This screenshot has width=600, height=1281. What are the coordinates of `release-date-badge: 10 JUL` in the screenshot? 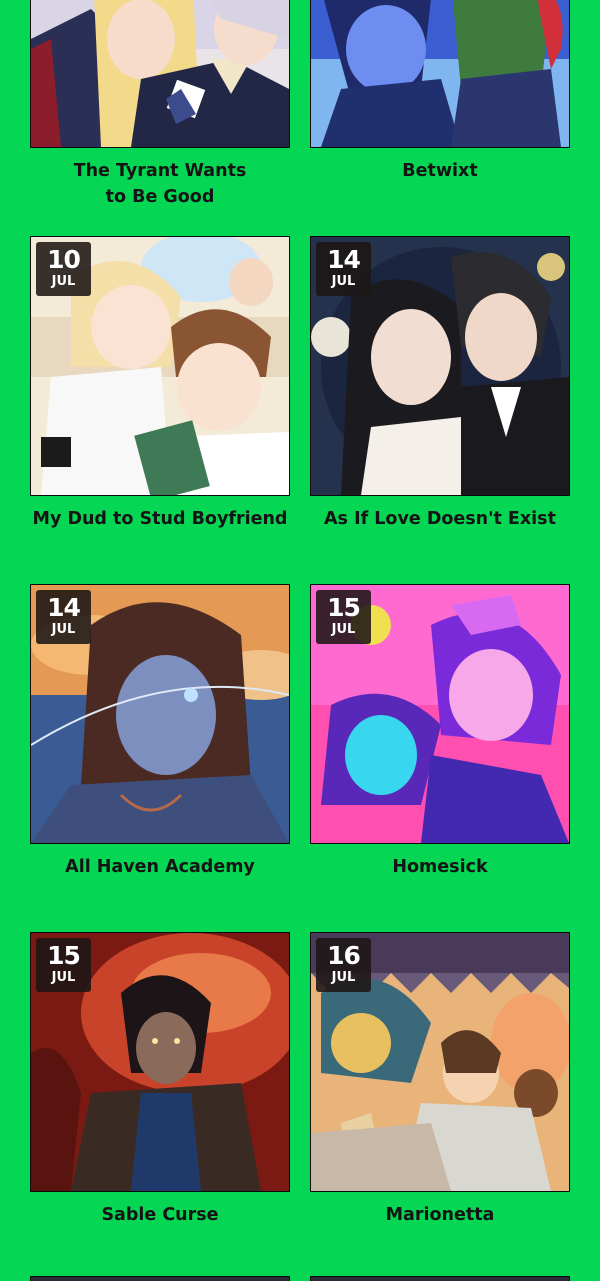 It's located at (63, 269).